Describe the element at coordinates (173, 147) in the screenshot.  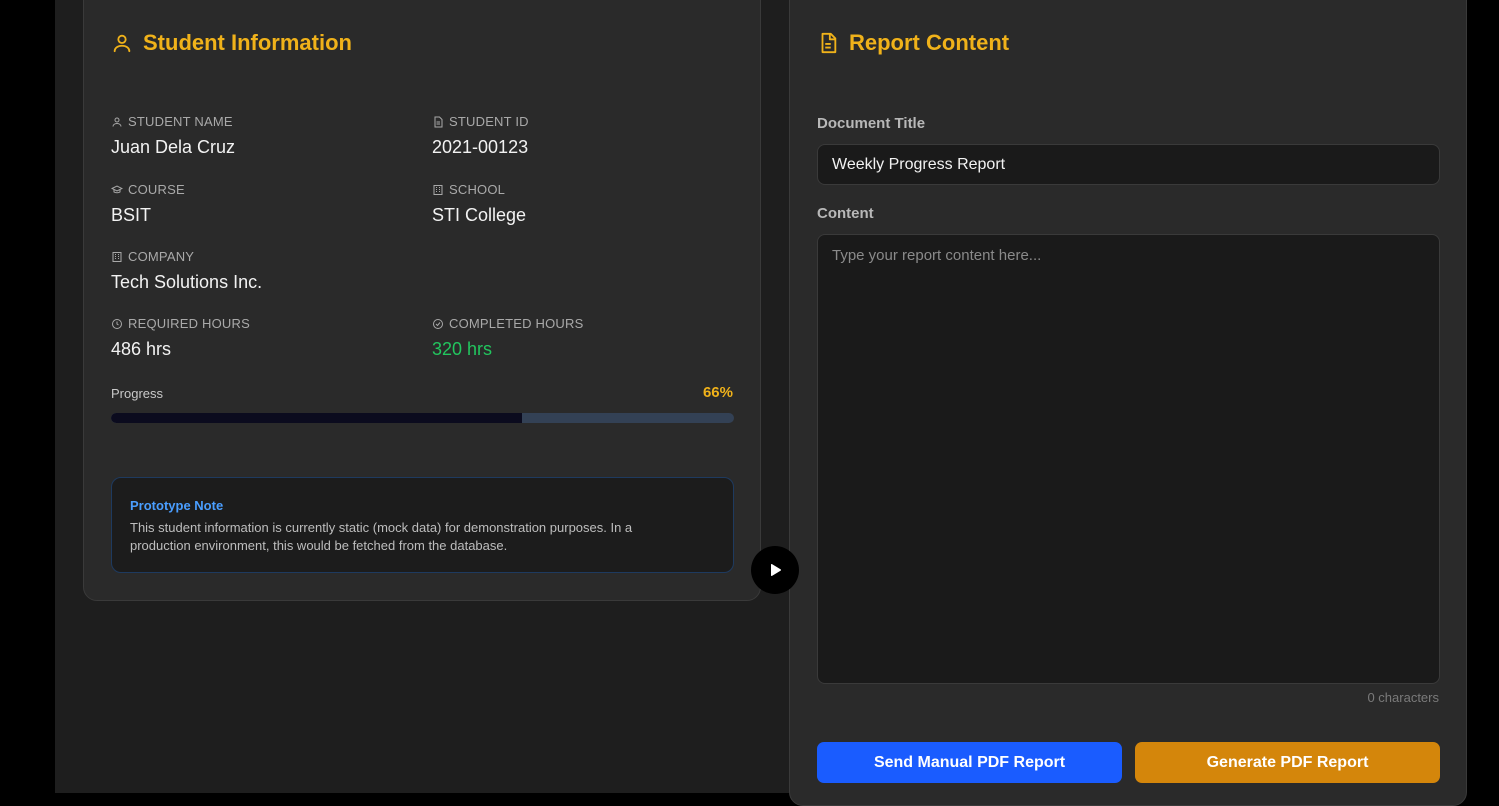
I see `student-name-value: Juan Dela Cruz` at that location.